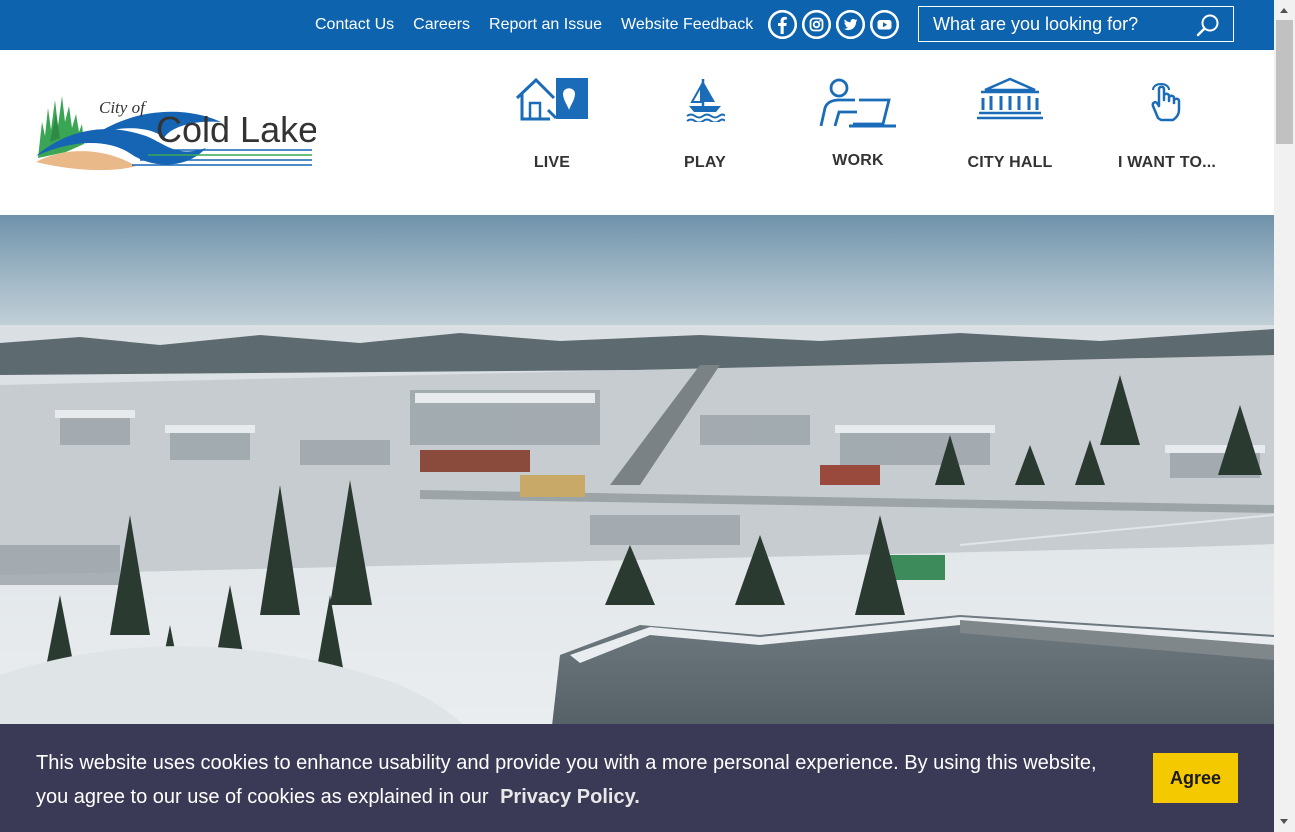 The height and width of the screenshot is (832, 1295). What do you see at coordinates (1010, 162) in the screenshot?
I see `nav-city-hall-label: CITY HALL` at bounding box center [1010, 162].